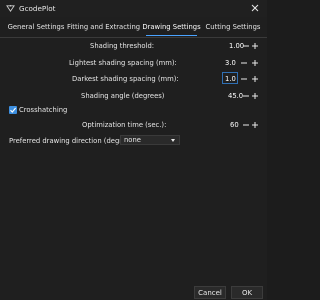  What do you see at coordinates (132, 140) in the screenshot?
I see `preferred-direction-selected: none` at bounding box center [132, 140].